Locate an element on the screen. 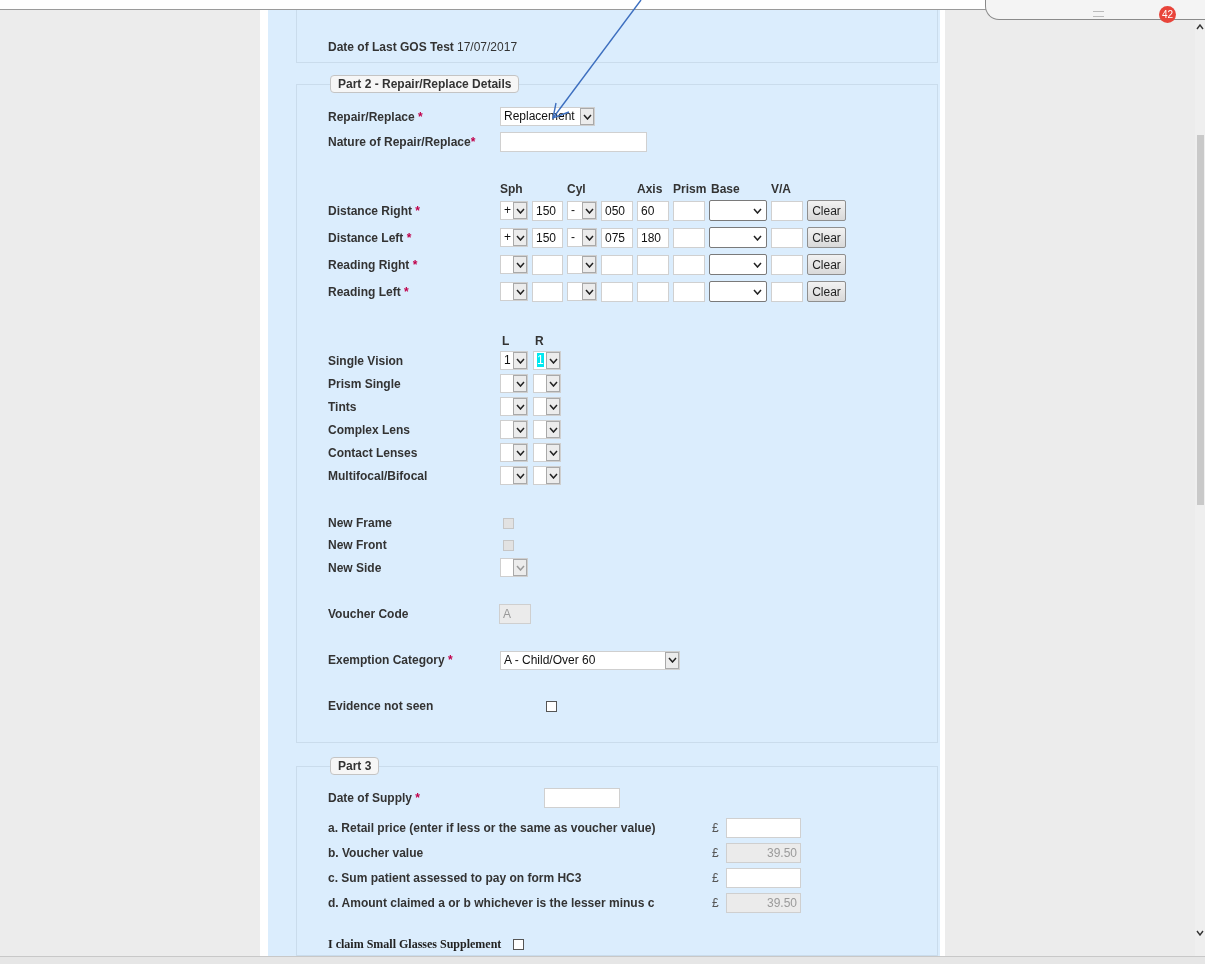 This screenshot has width=1205, height=964. field-label: Evidence not seen is located at coordinates (381, 706).